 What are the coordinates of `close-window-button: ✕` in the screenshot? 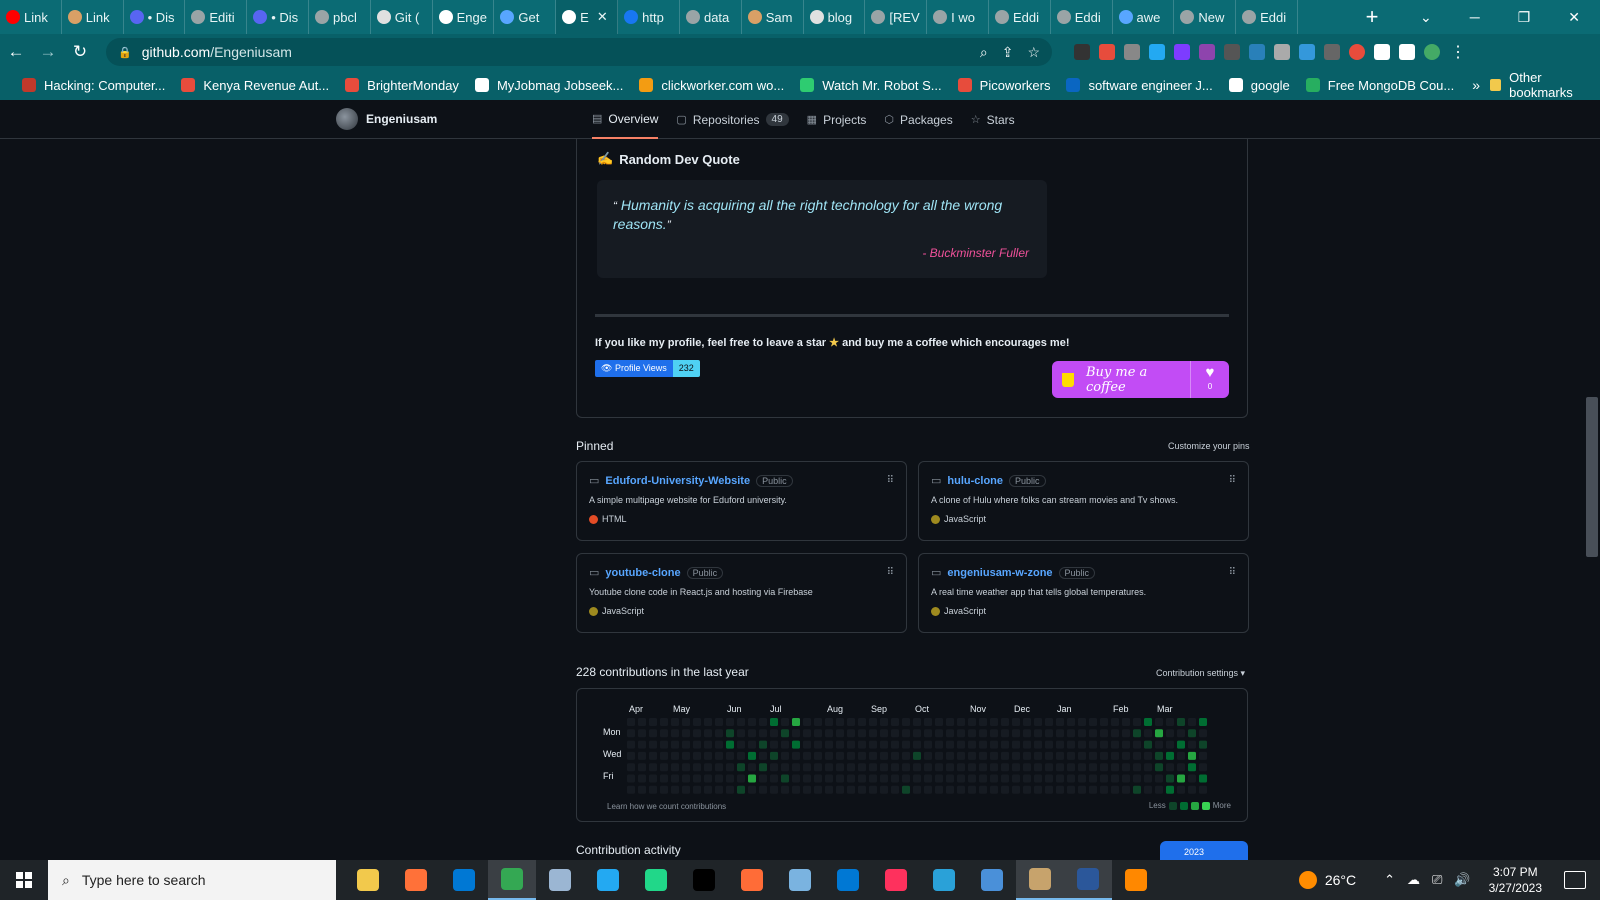 It's located at (1574, 17).